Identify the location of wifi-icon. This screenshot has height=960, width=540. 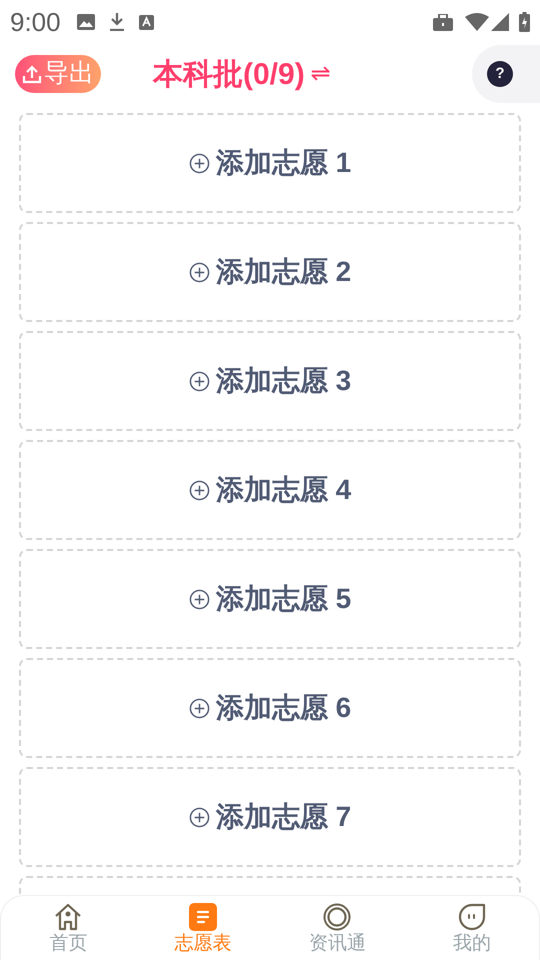
(477, 22).